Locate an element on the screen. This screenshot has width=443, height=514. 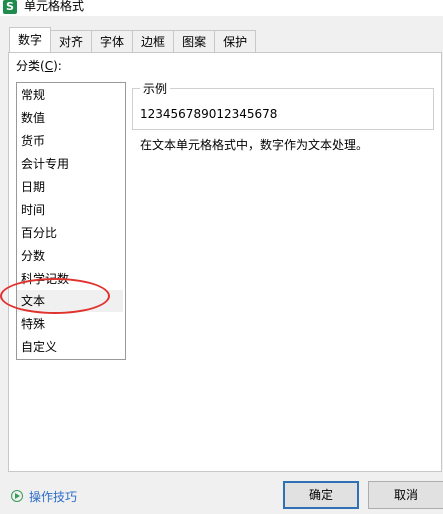
tab-alignment: 对齐 is located at coordinates (71, 41).